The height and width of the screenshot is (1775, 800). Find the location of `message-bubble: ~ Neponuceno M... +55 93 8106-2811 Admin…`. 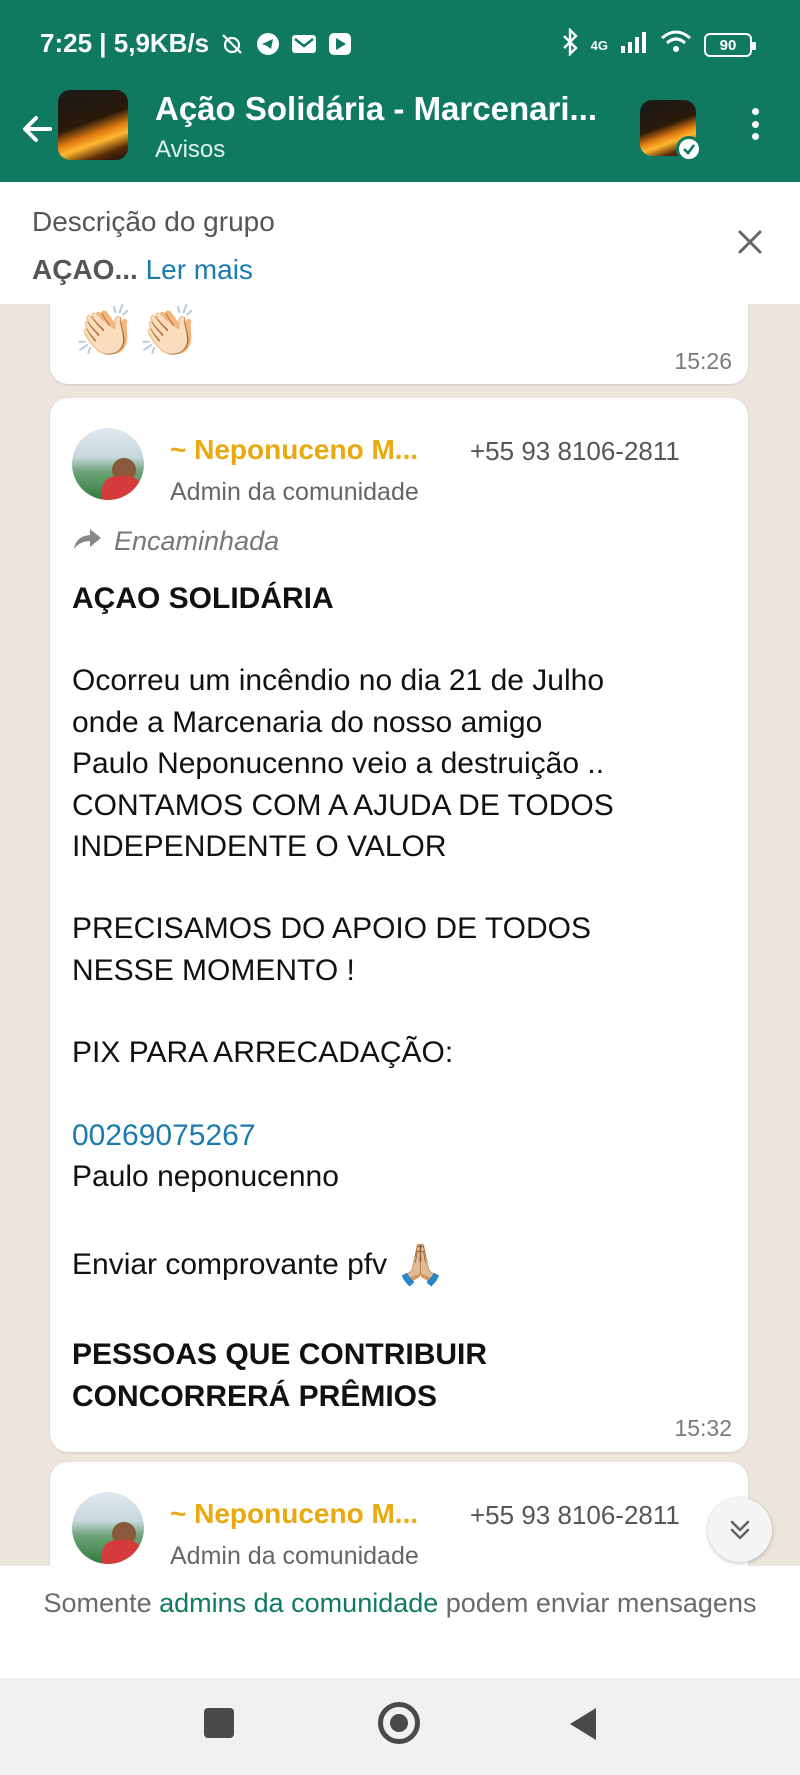

message-bubble: ~ Neponuceno M... +55 93 8106-2811 Admin… is located at coordinates (399, 1514).